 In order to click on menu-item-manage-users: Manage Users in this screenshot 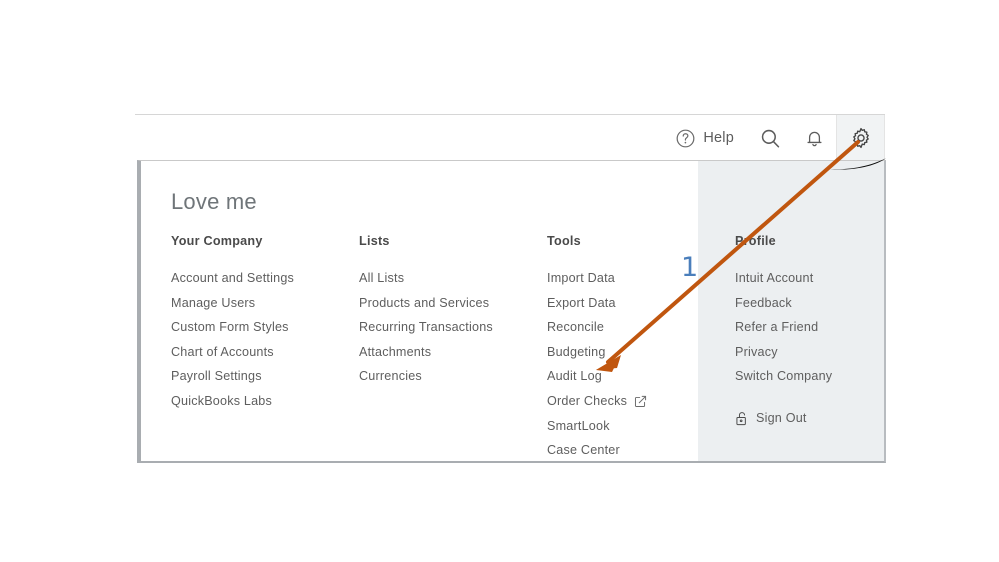, I will do `click(265, 303)`.